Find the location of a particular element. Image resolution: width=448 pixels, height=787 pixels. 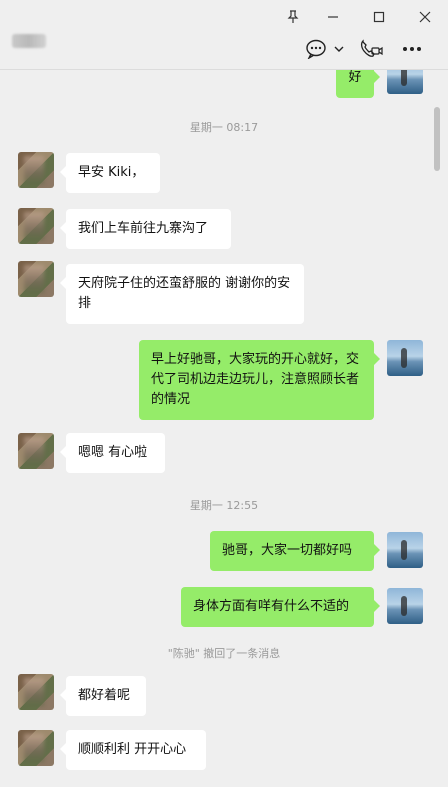

more-icon is located at coordinates (412, 49).